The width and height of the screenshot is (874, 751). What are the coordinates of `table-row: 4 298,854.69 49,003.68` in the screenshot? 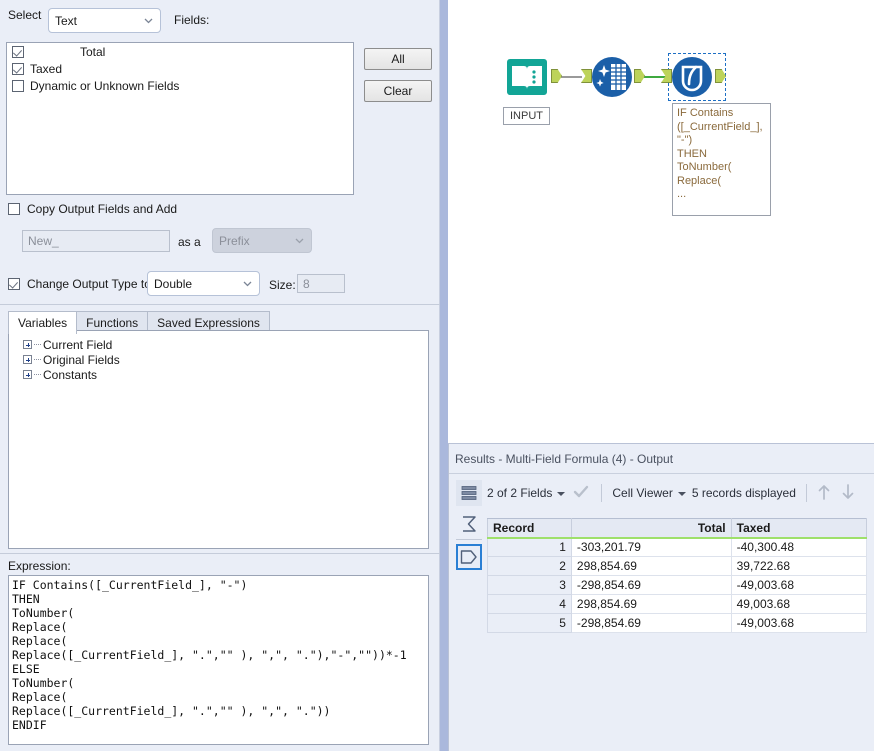 It's located at (677, 604).